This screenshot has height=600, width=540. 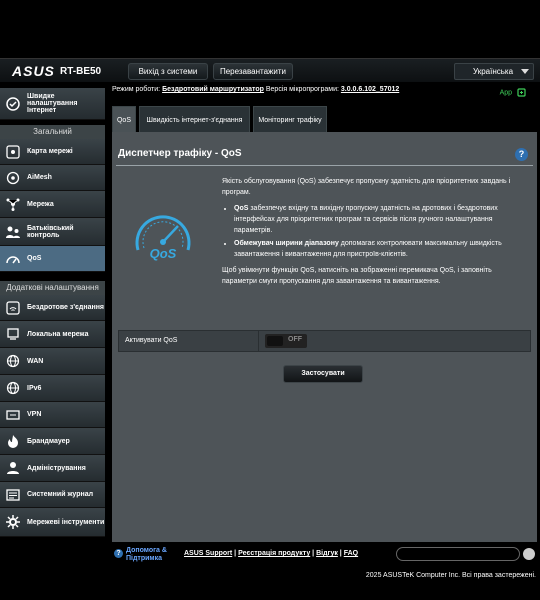 What do you see at coordinates (295, 339) in the screenshot?
I see `toggle-state: OFF` at bounding box center [295, 339].